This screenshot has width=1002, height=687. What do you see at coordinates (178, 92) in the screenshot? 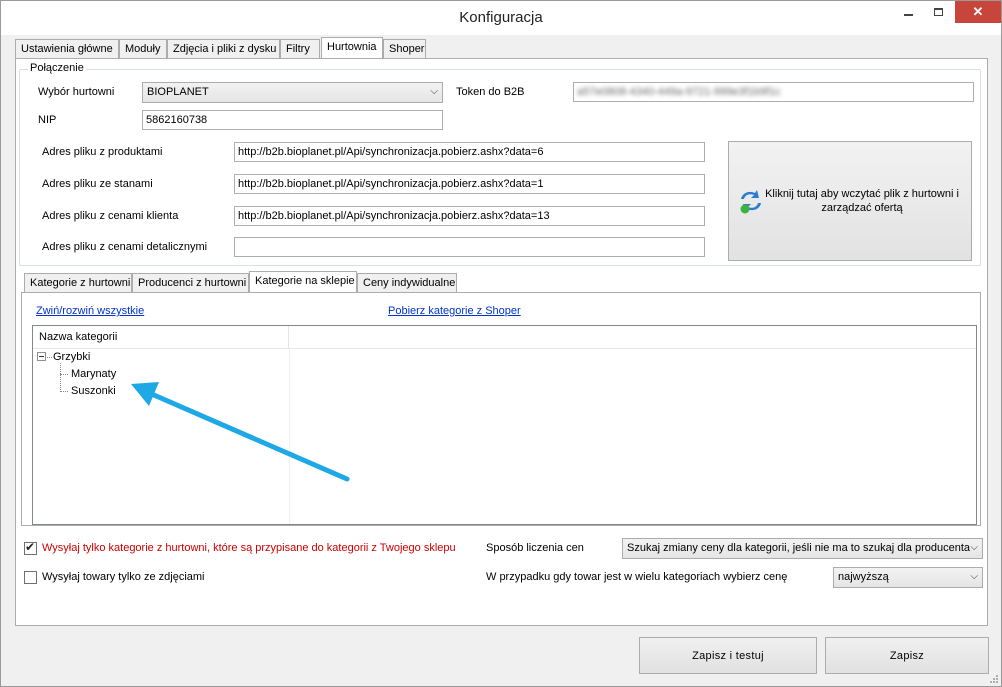
I see `wholesaler-value: BIOPLANET` at bounding box center [178, 92].